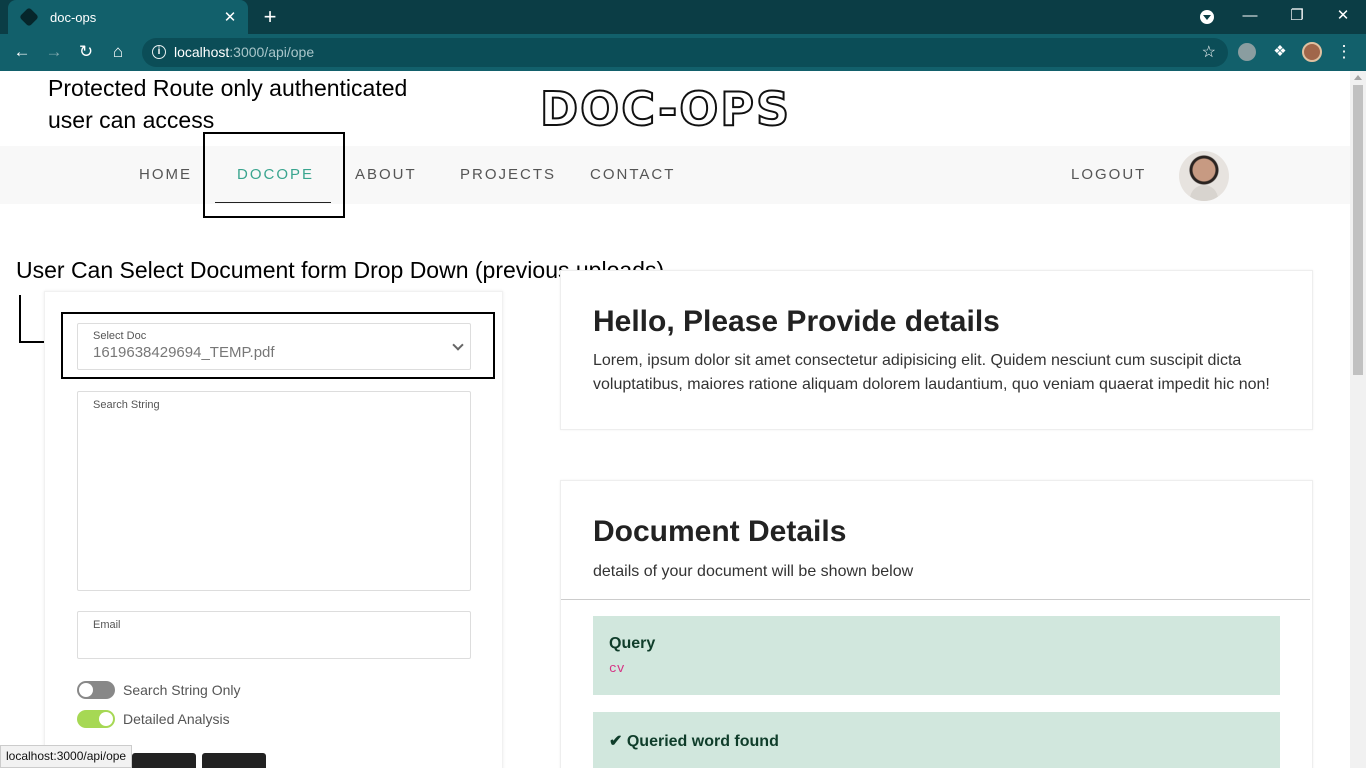 The height and width of the screenshot is (768, 1366). I want to click on extension-icon, so click(1247, 52).